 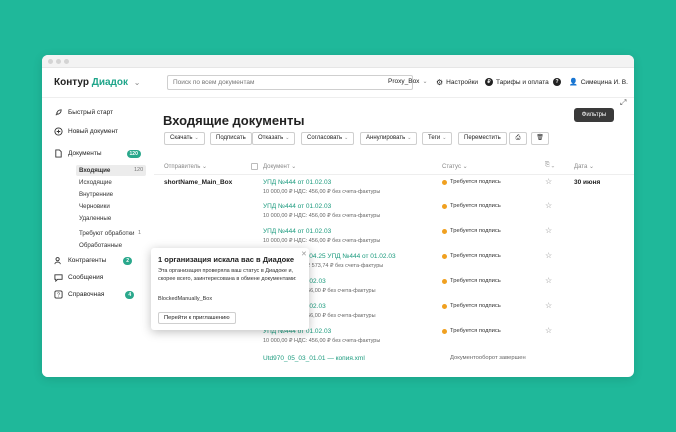 I want to click on logo: Контур Диадок ⌄, so click(x=97, y=82).